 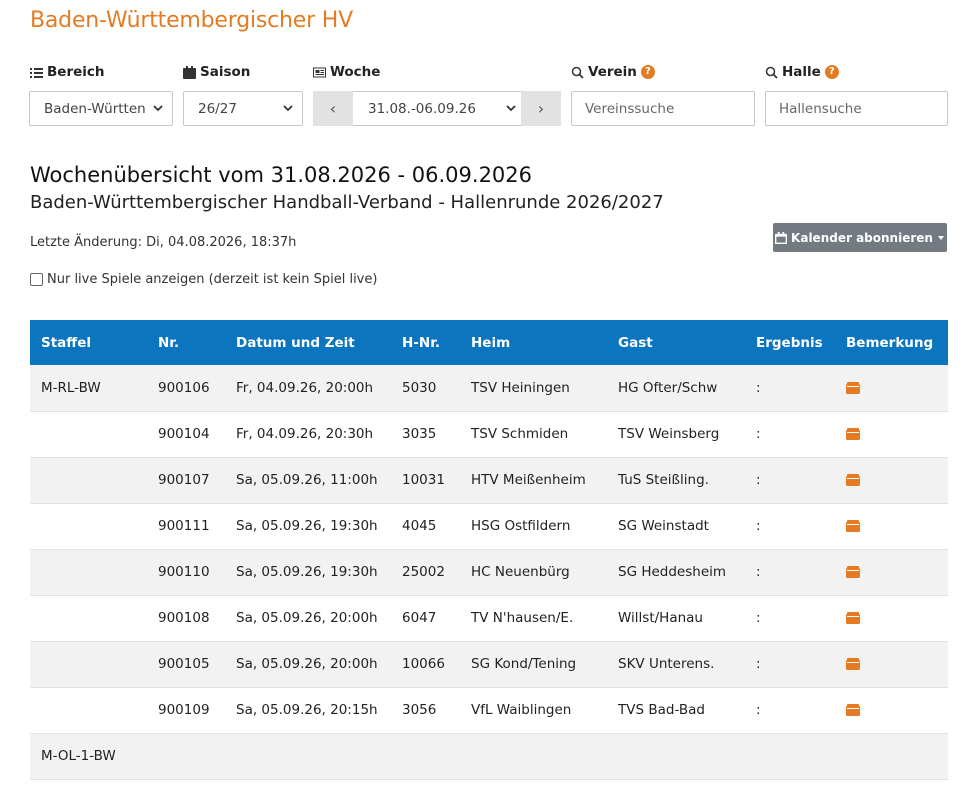 I want to click on game-number: 900109, so click(x=184, y=710).